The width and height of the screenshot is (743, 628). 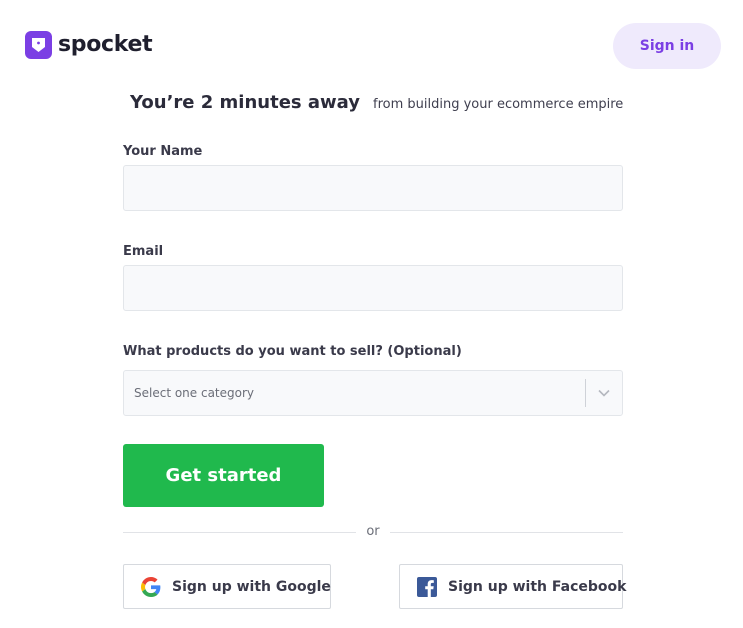 What do you see at coordinates (223, 475) in the screenshot?
I see `get-started-button: Get started` at bounding box center [223, 475].